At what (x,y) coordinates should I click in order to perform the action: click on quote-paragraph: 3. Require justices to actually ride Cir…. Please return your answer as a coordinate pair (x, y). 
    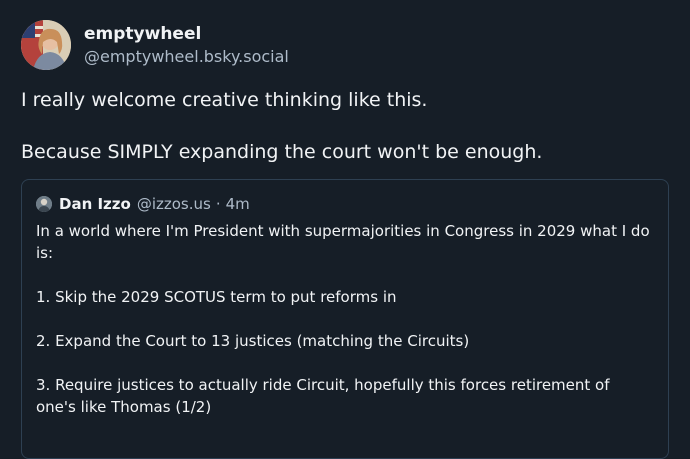
    Looking at the image, I should click on (323, 396).